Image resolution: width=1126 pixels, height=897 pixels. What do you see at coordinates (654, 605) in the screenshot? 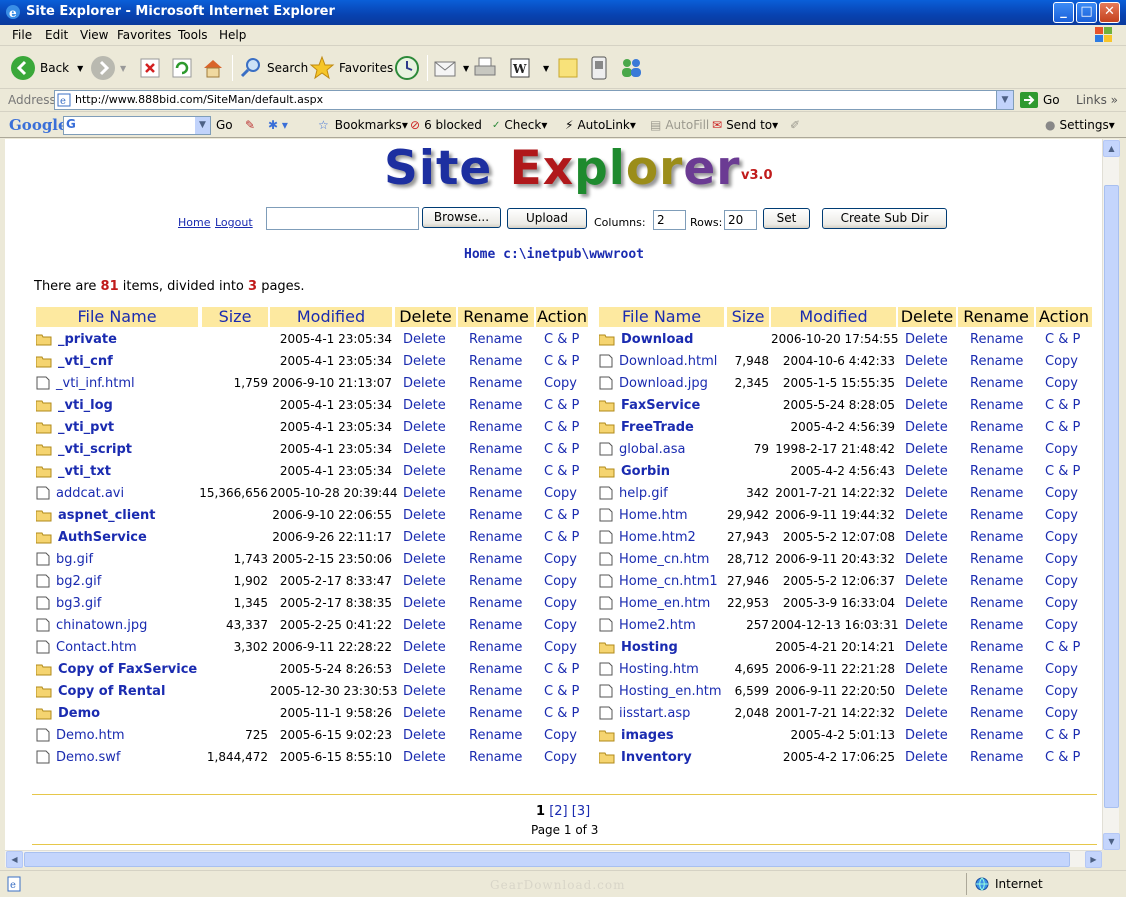
I see `file-link: Home_en.htm` at bounding box center [654, 605].